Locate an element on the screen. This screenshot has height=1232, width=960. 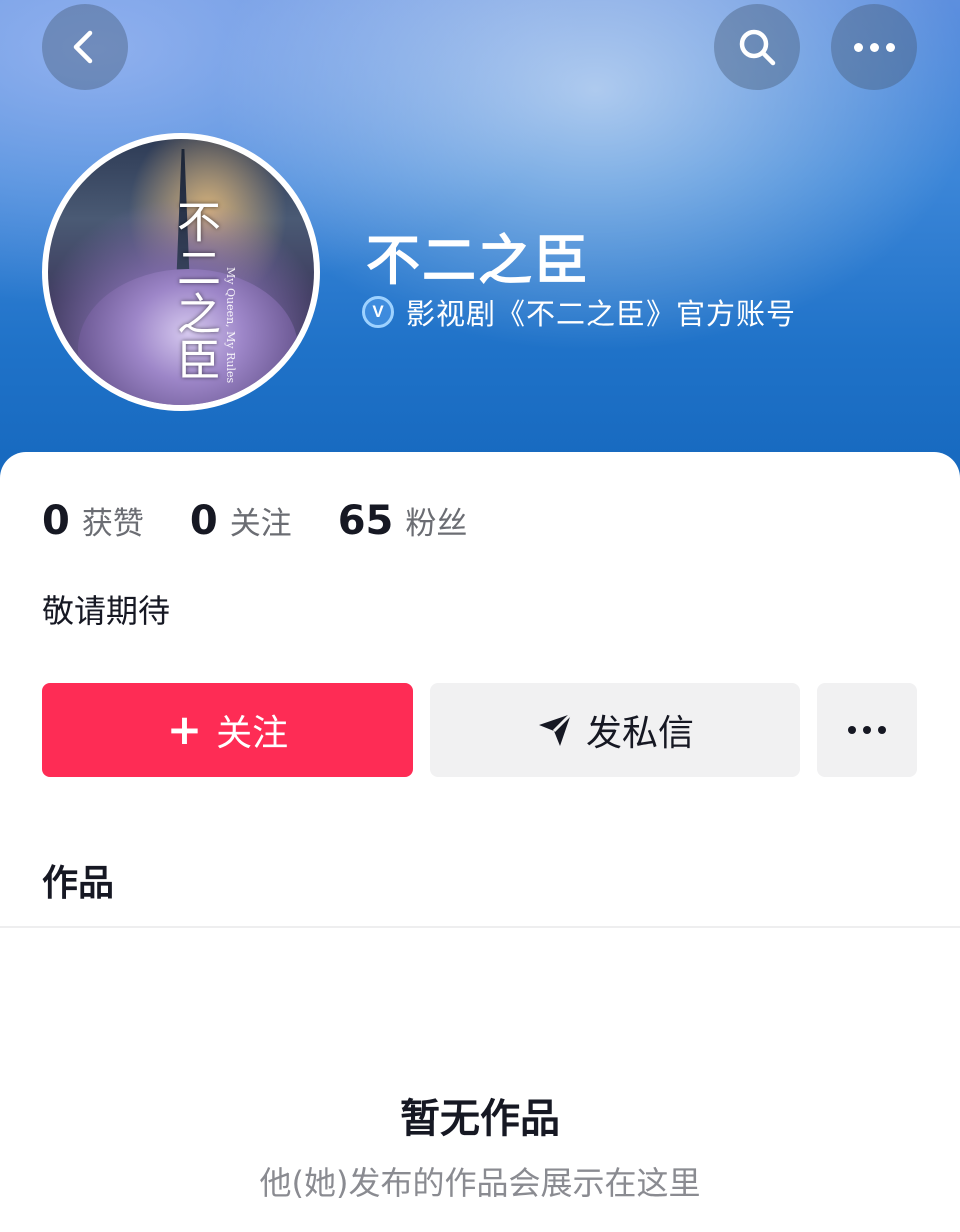
verification-row: V 影视剧《不二之臣》官方账号 is located at coordinates (579, 312).